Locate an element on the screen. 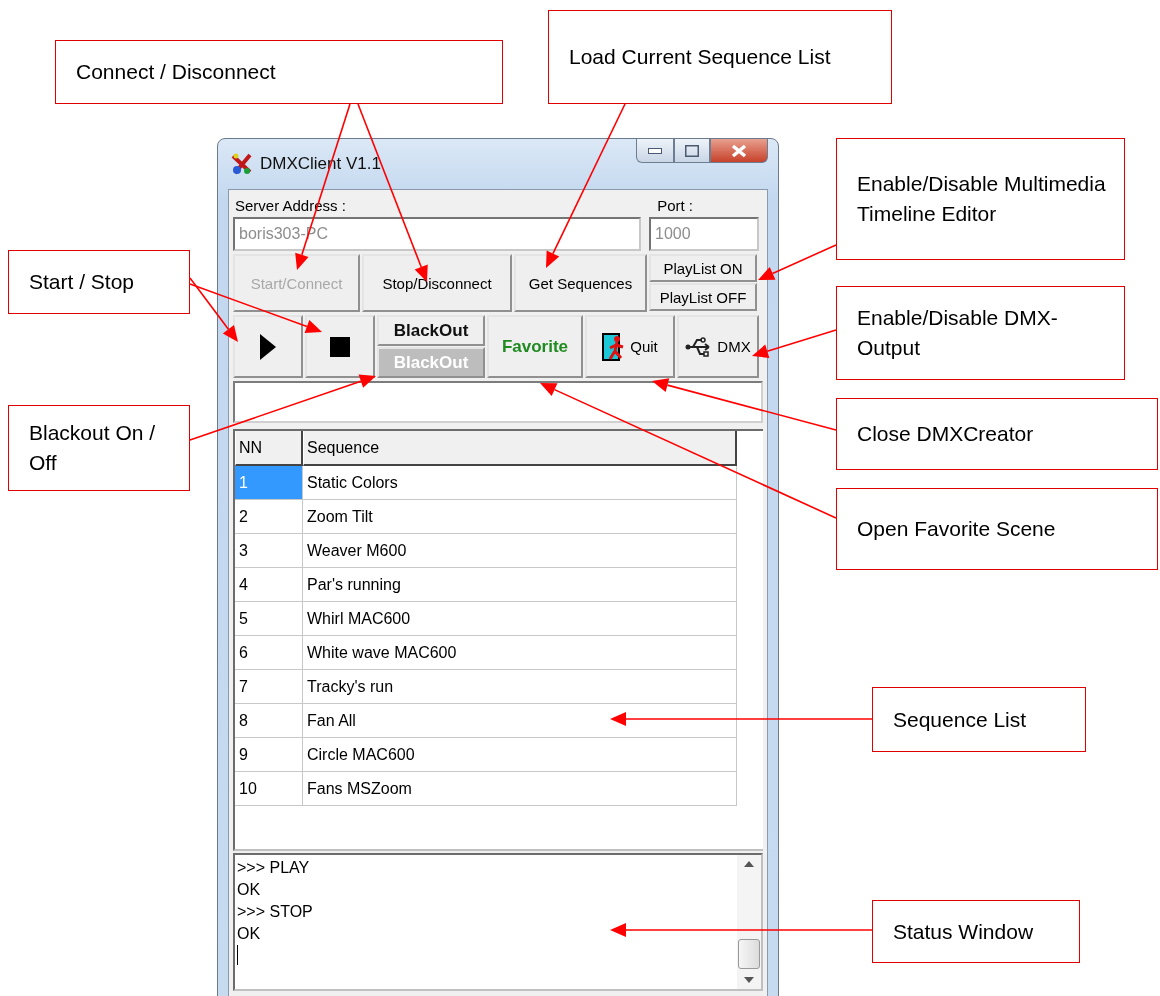 The width and height of the screenshot is (1160, 996). scroll-down-icon is located at coordinates (749, 980).